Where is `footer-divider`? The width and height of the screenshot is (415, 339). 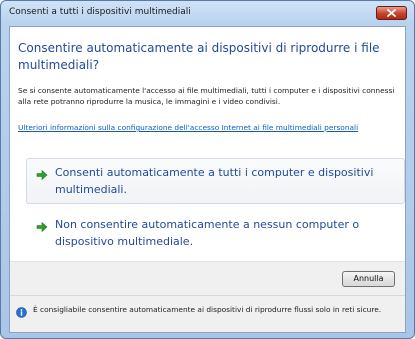 footer-divider is located at coordinates (207, 295).